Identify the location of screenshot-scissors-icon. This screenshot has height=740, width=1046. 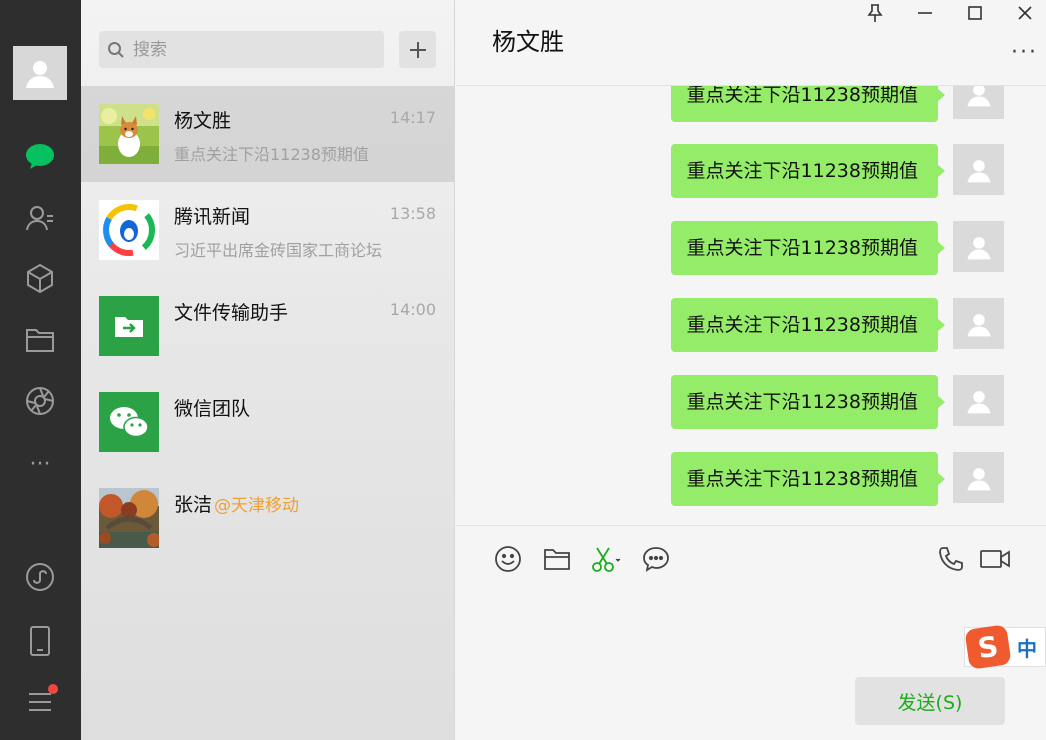
(606, 559).